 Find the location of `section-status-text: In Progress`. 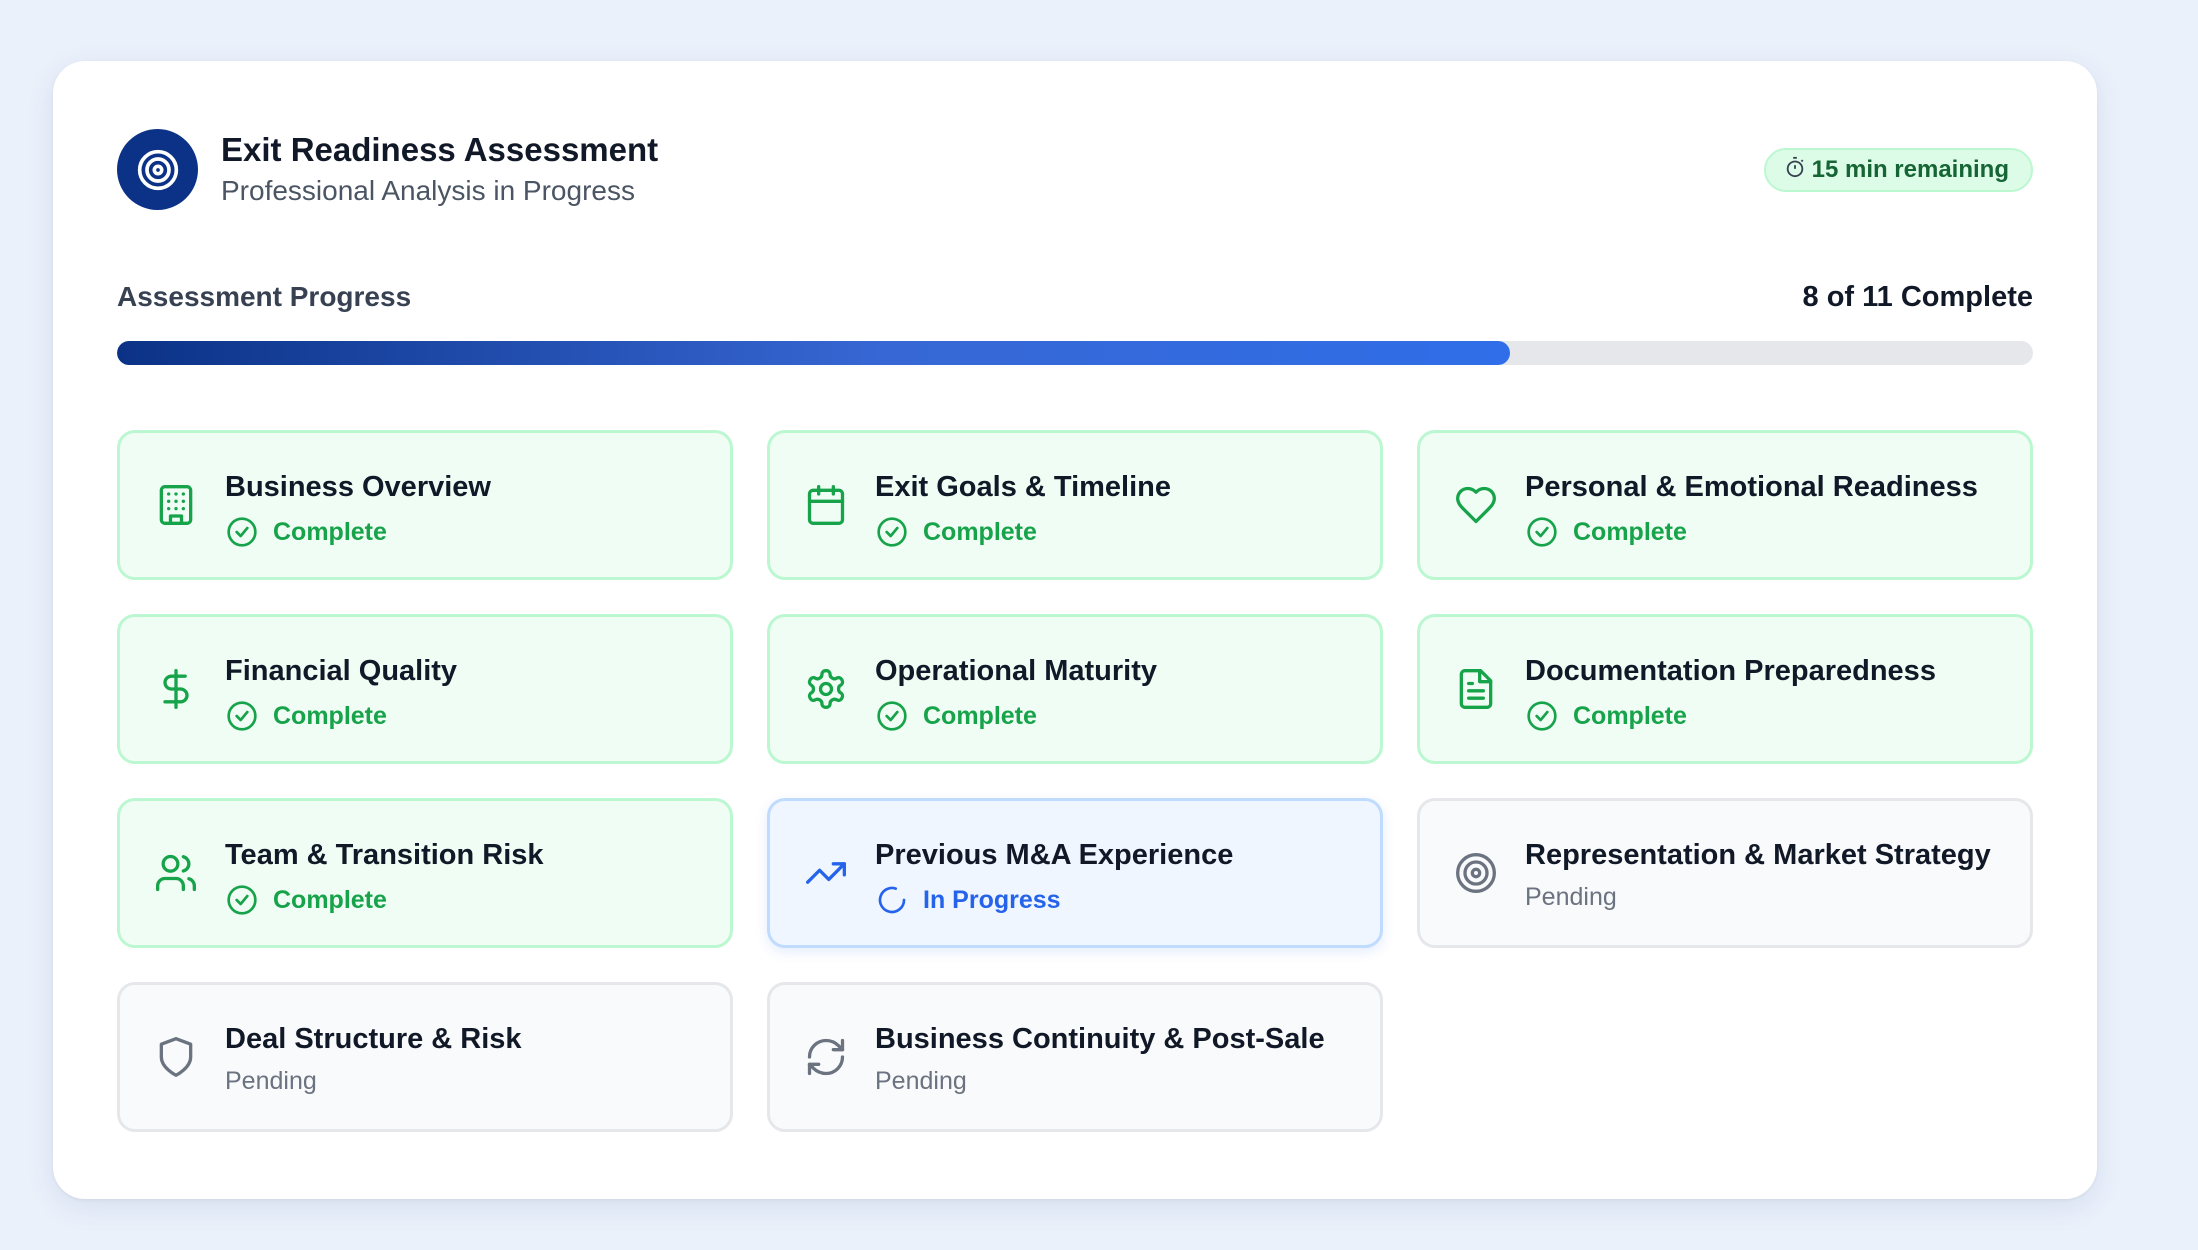

section-status-text: In Progress is located at coordinates (992, 899).